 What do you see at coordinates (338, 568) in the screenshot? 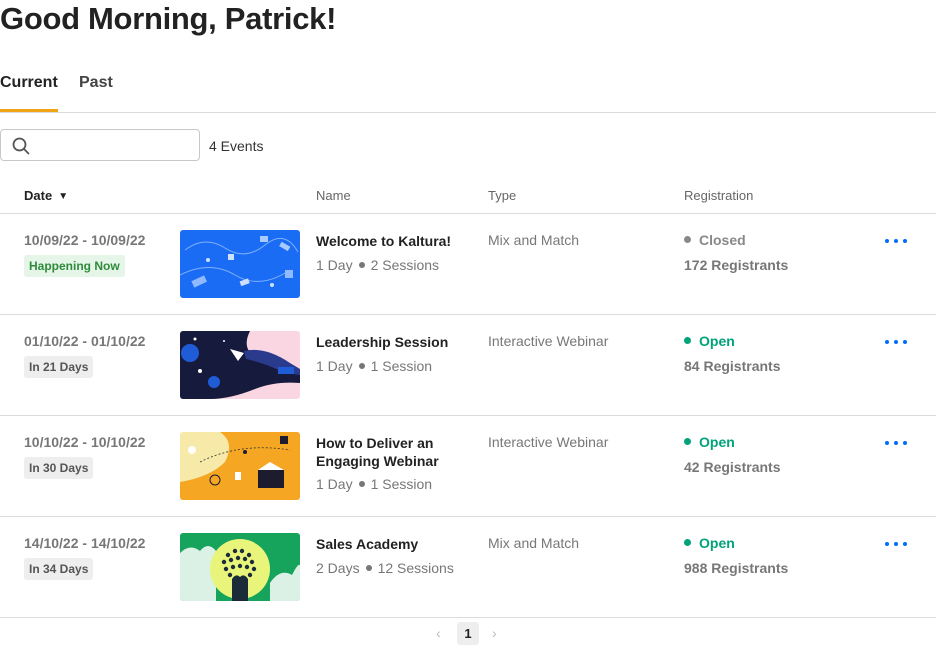
I see `event-duration: 2 Days` at bounding box center [338, 568].